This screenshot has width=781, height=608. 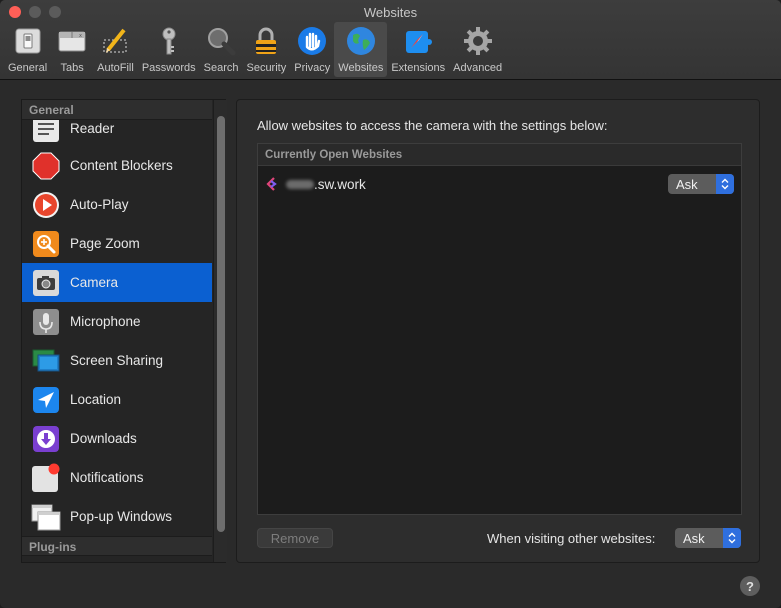 What do you see at coordinates (708, 538) in the screenshot?
I see `other-websites-setting-popup: Ask` at bounding box center [708, 538].